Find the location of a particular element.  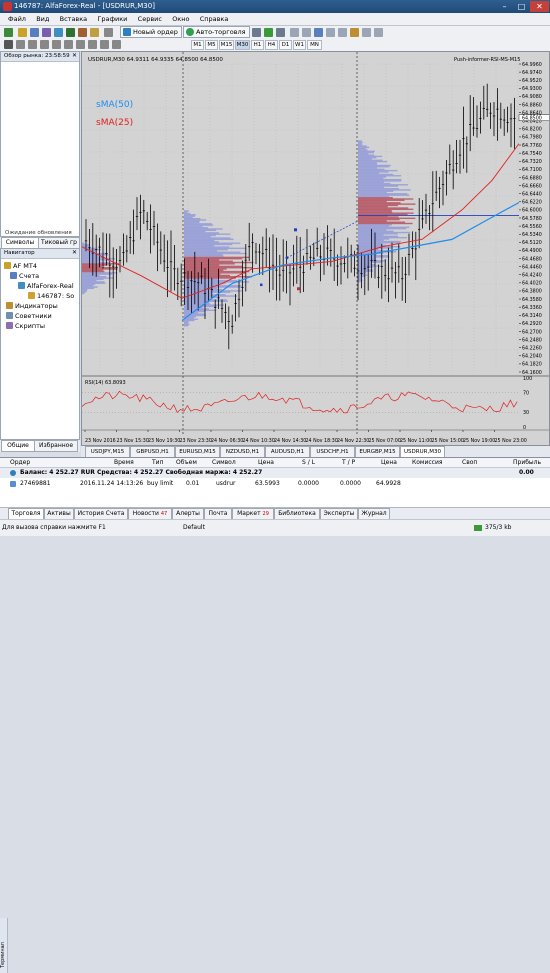

timeframe-w1: W1 is located at coordinates (299, 45).